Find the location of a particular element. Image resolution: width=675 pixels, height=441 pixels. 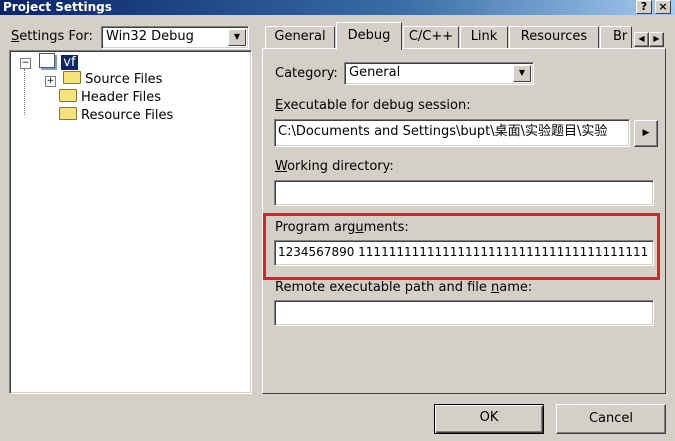

remote-path-input is located at coordinates (464, 313).